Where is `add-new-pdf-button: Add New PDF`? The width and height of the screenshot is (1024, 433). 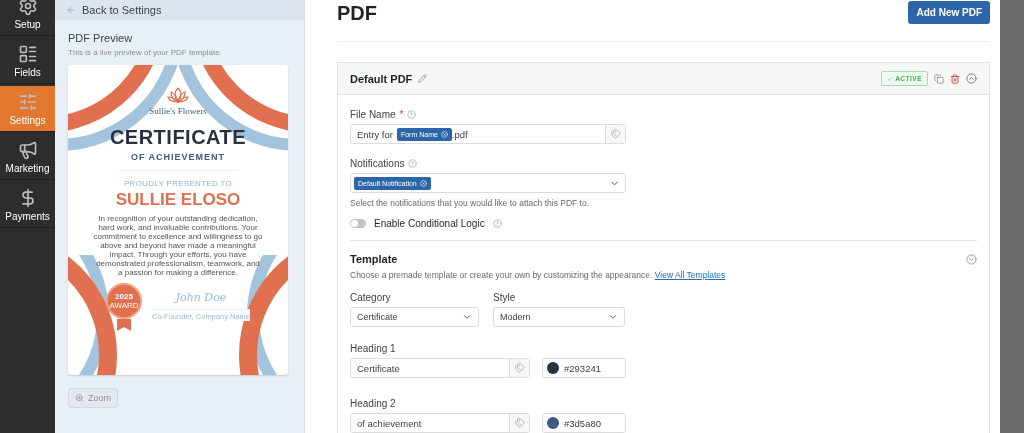
add-new-pdf-button: Add New PDF is located at coordinates (949, 12).